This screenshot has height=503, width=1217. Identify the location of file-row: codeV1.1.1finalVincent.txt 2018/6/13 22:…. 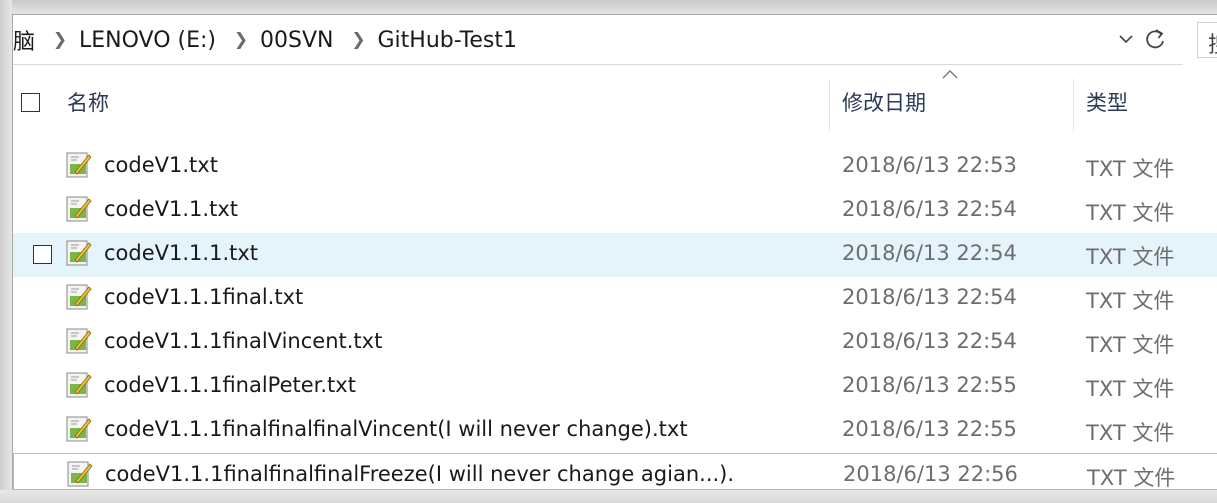
(615, 343).